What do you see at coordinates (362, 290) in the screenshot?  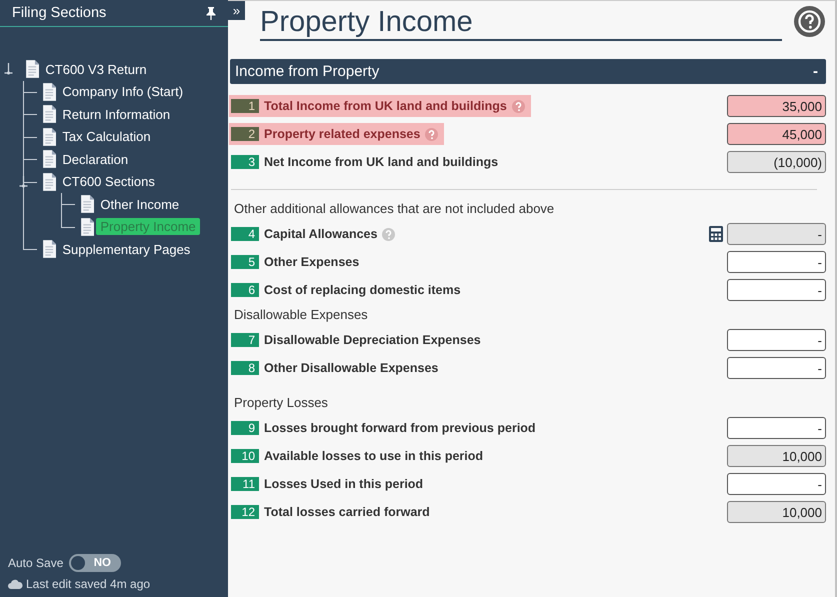 I see `line-label: Cost of replacing domestic items` at bounding box center [362, 290].